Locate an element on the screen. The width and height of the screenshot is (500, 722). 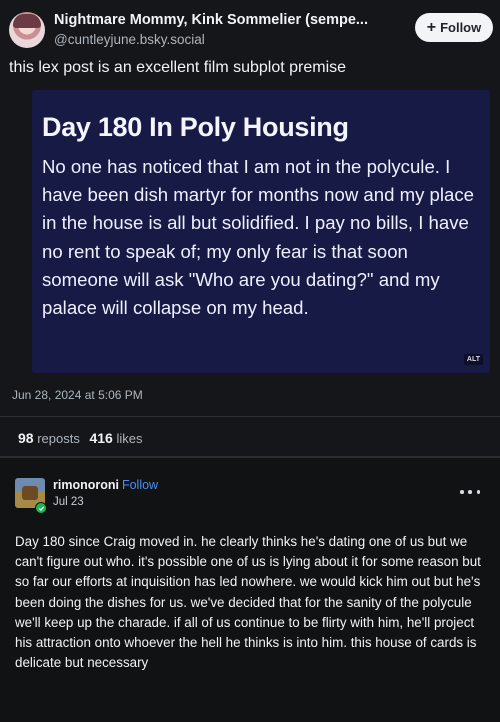
likes-count: 416 is located at coordinates (100, 438).